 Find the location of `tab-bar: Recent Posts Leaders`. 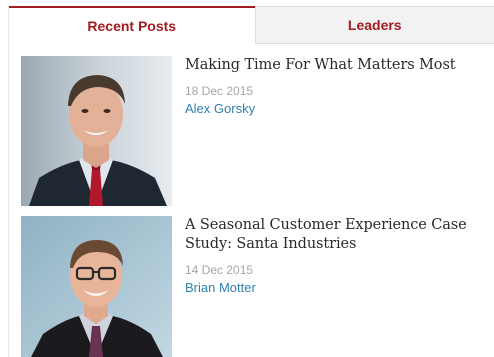

tab-bar: Recent Posts Leaders is located at coordinates (251, 25).